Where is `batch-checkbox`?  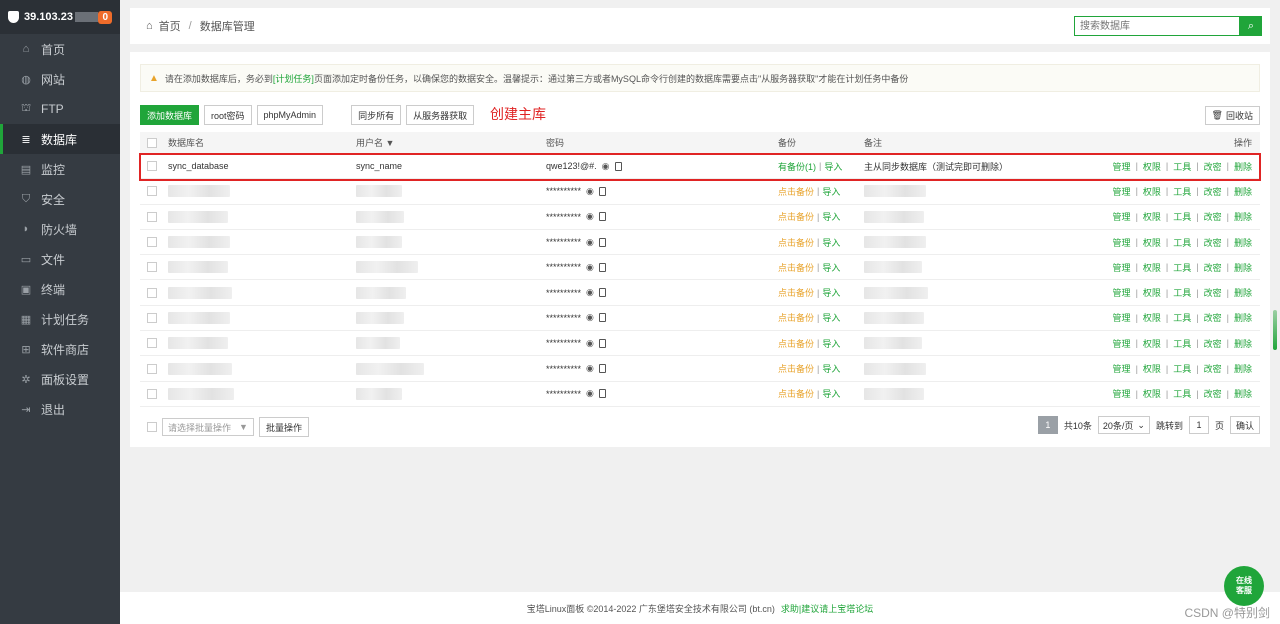 batch-checkbox is located at coordinates (152, 427).